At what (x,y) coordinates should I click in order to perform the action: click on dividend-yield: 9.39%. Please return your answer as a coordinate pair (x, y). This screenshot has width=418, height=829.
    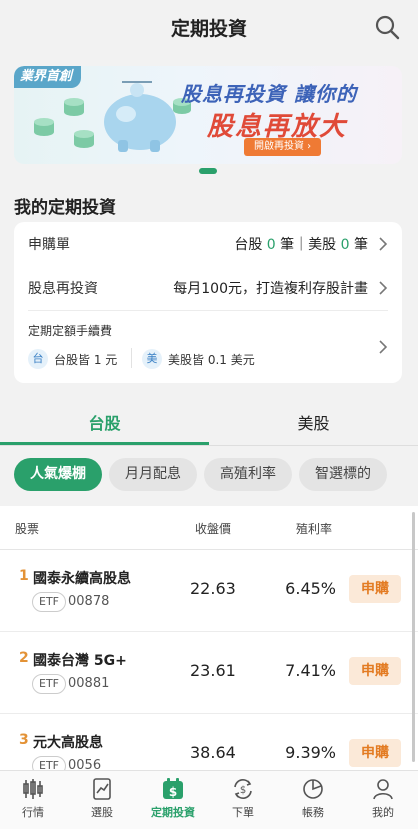
    Looking at the image, I should click on (310, 752).